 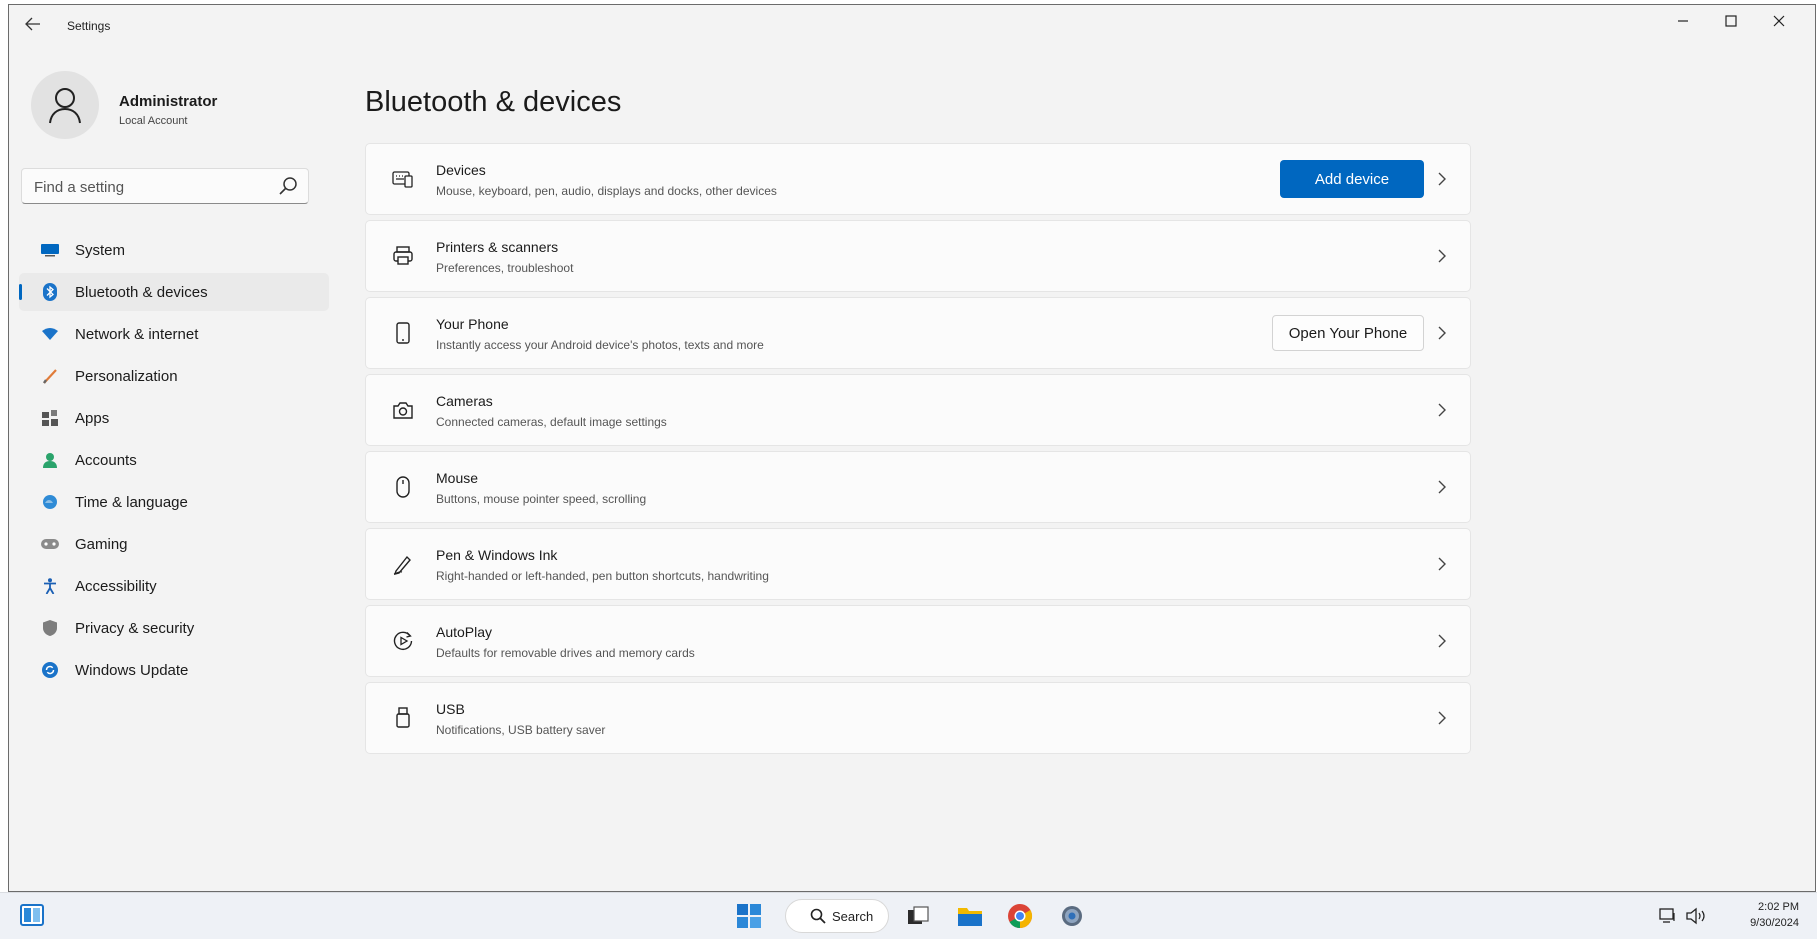 I want to click on sidebar-item-bluetooth-devices: Bluetooth & devices, so click(x=174, y=292).